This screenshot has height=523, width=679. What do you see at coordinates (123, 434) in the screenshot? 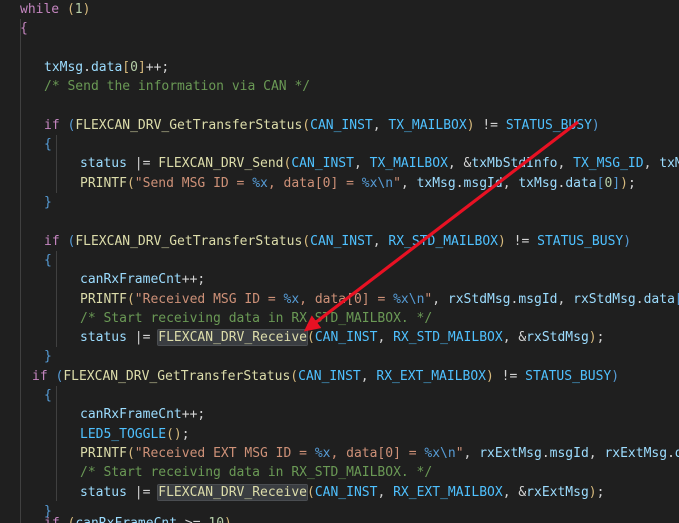
I see `token-macro: LED5_TOGGLE` at bounding box center [123, 434].